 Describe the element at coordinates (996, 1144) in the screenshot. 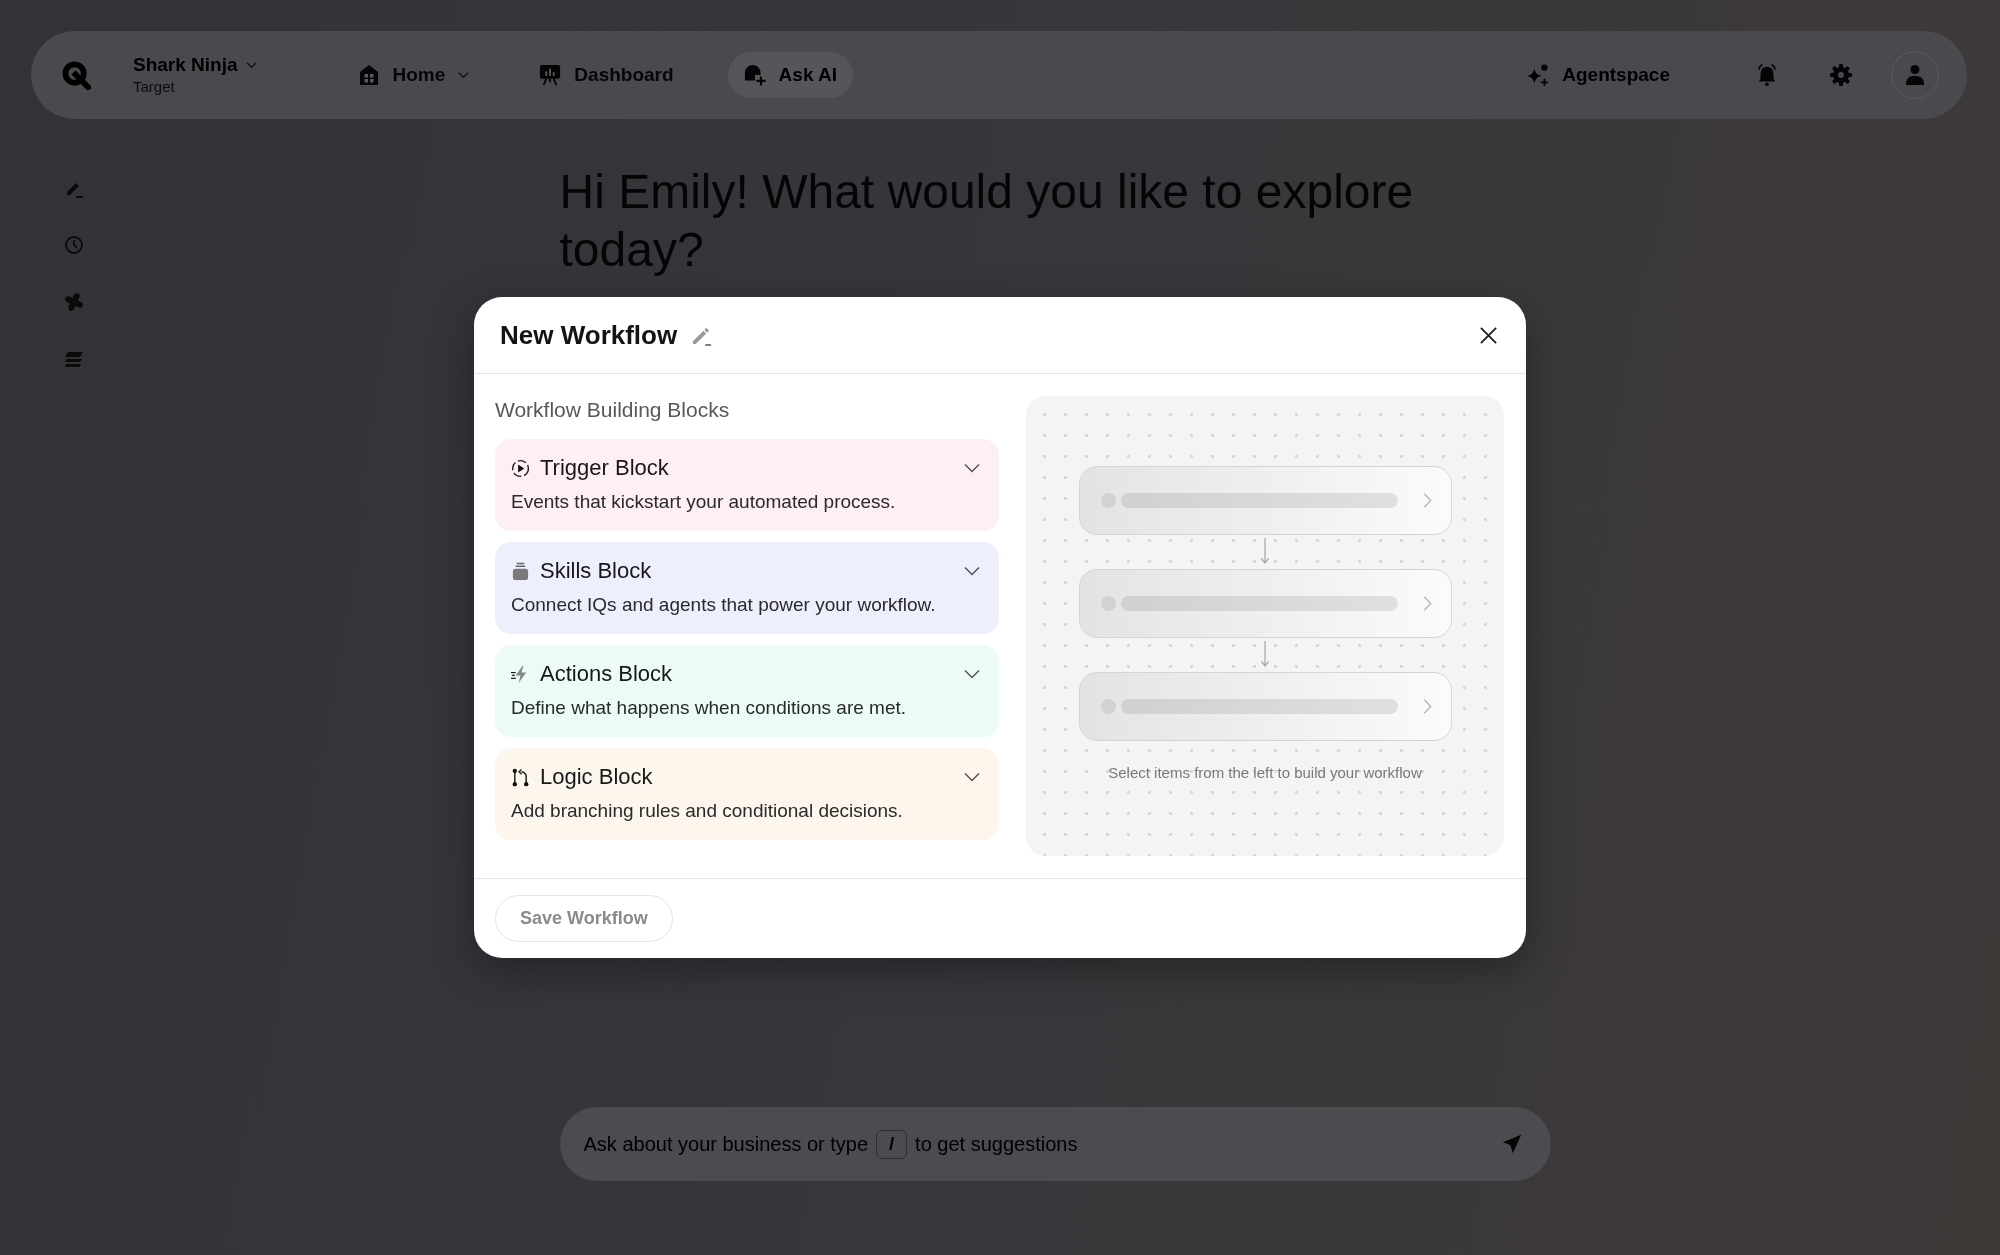

I see `placeholder-text: to get suggestions` at that location.